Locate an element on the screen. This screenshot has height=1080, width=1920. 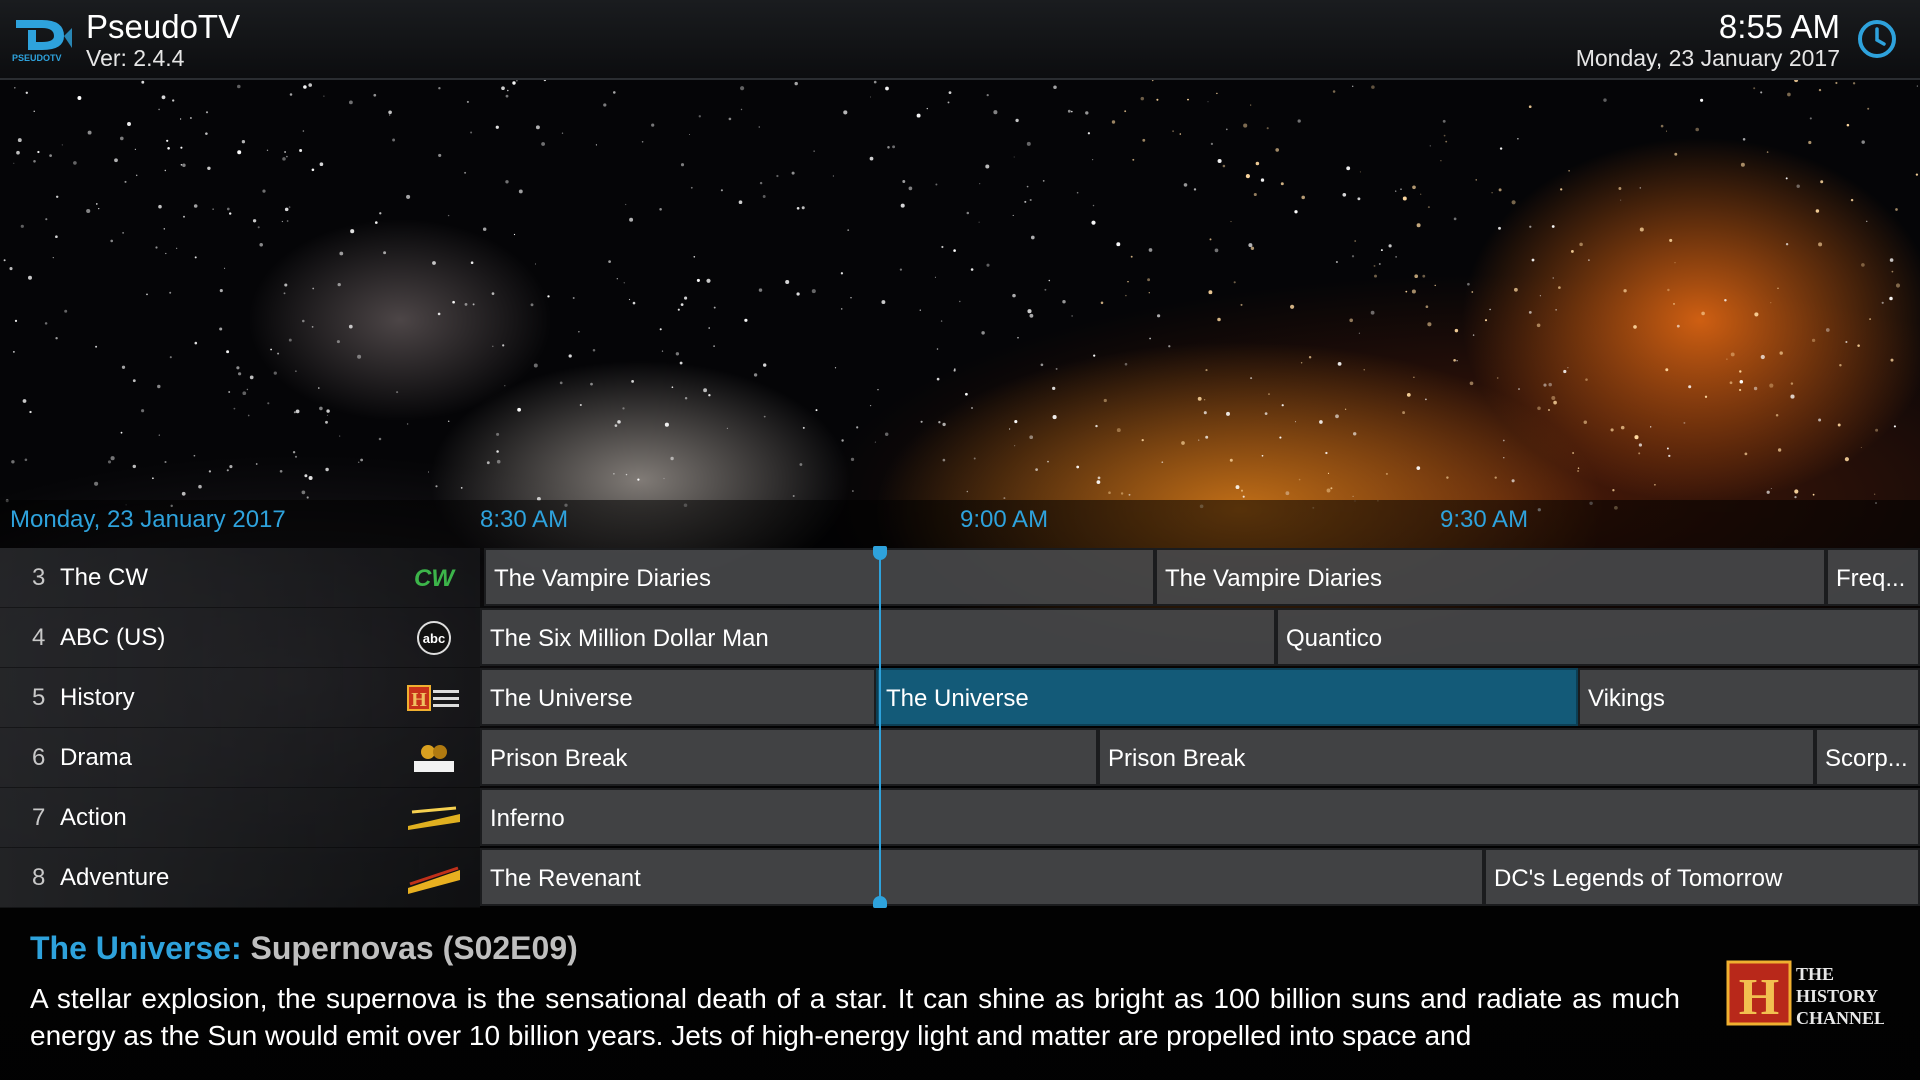
svg-text: abc is located at coordinates (434, 638).